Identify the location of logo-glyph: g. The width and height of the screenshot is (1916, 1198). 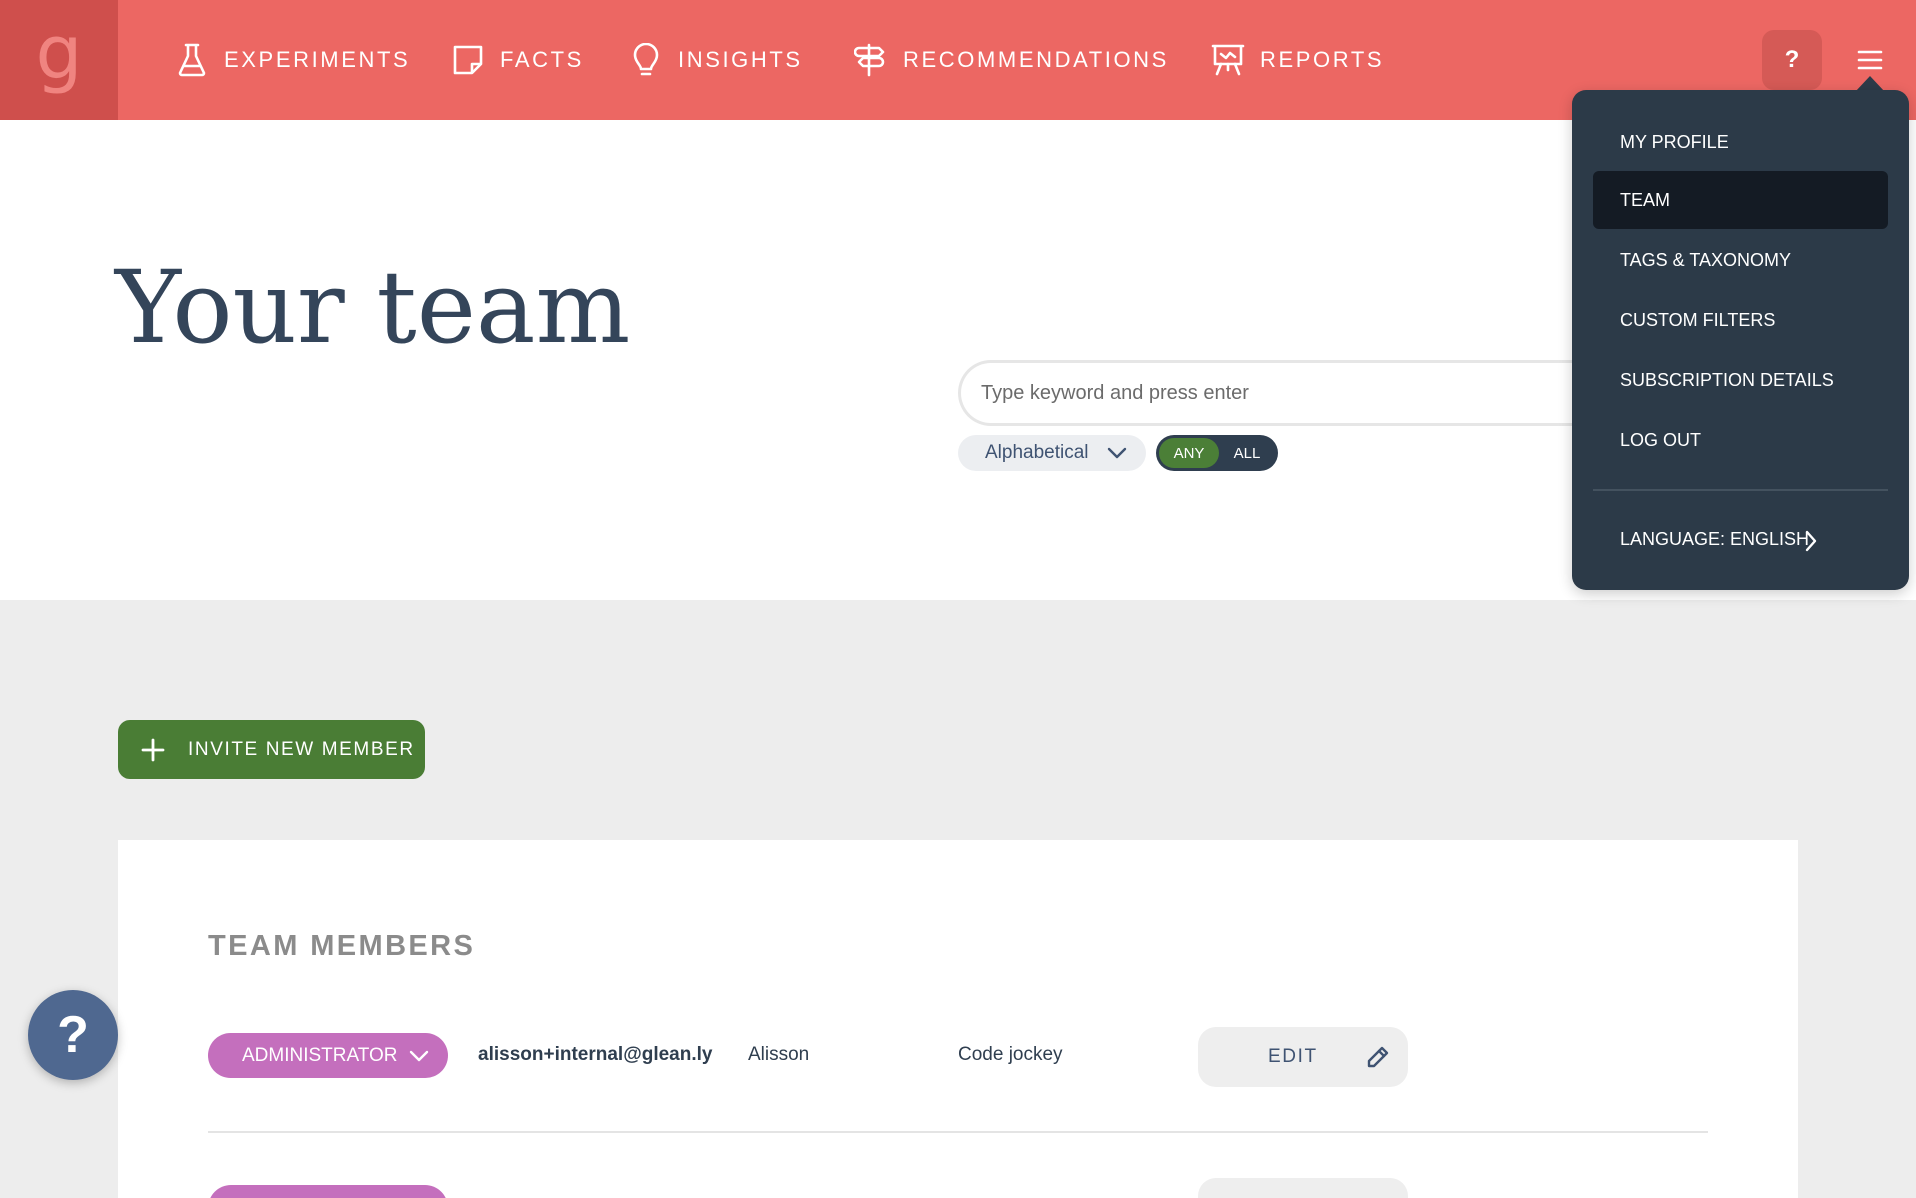
(59, 53).